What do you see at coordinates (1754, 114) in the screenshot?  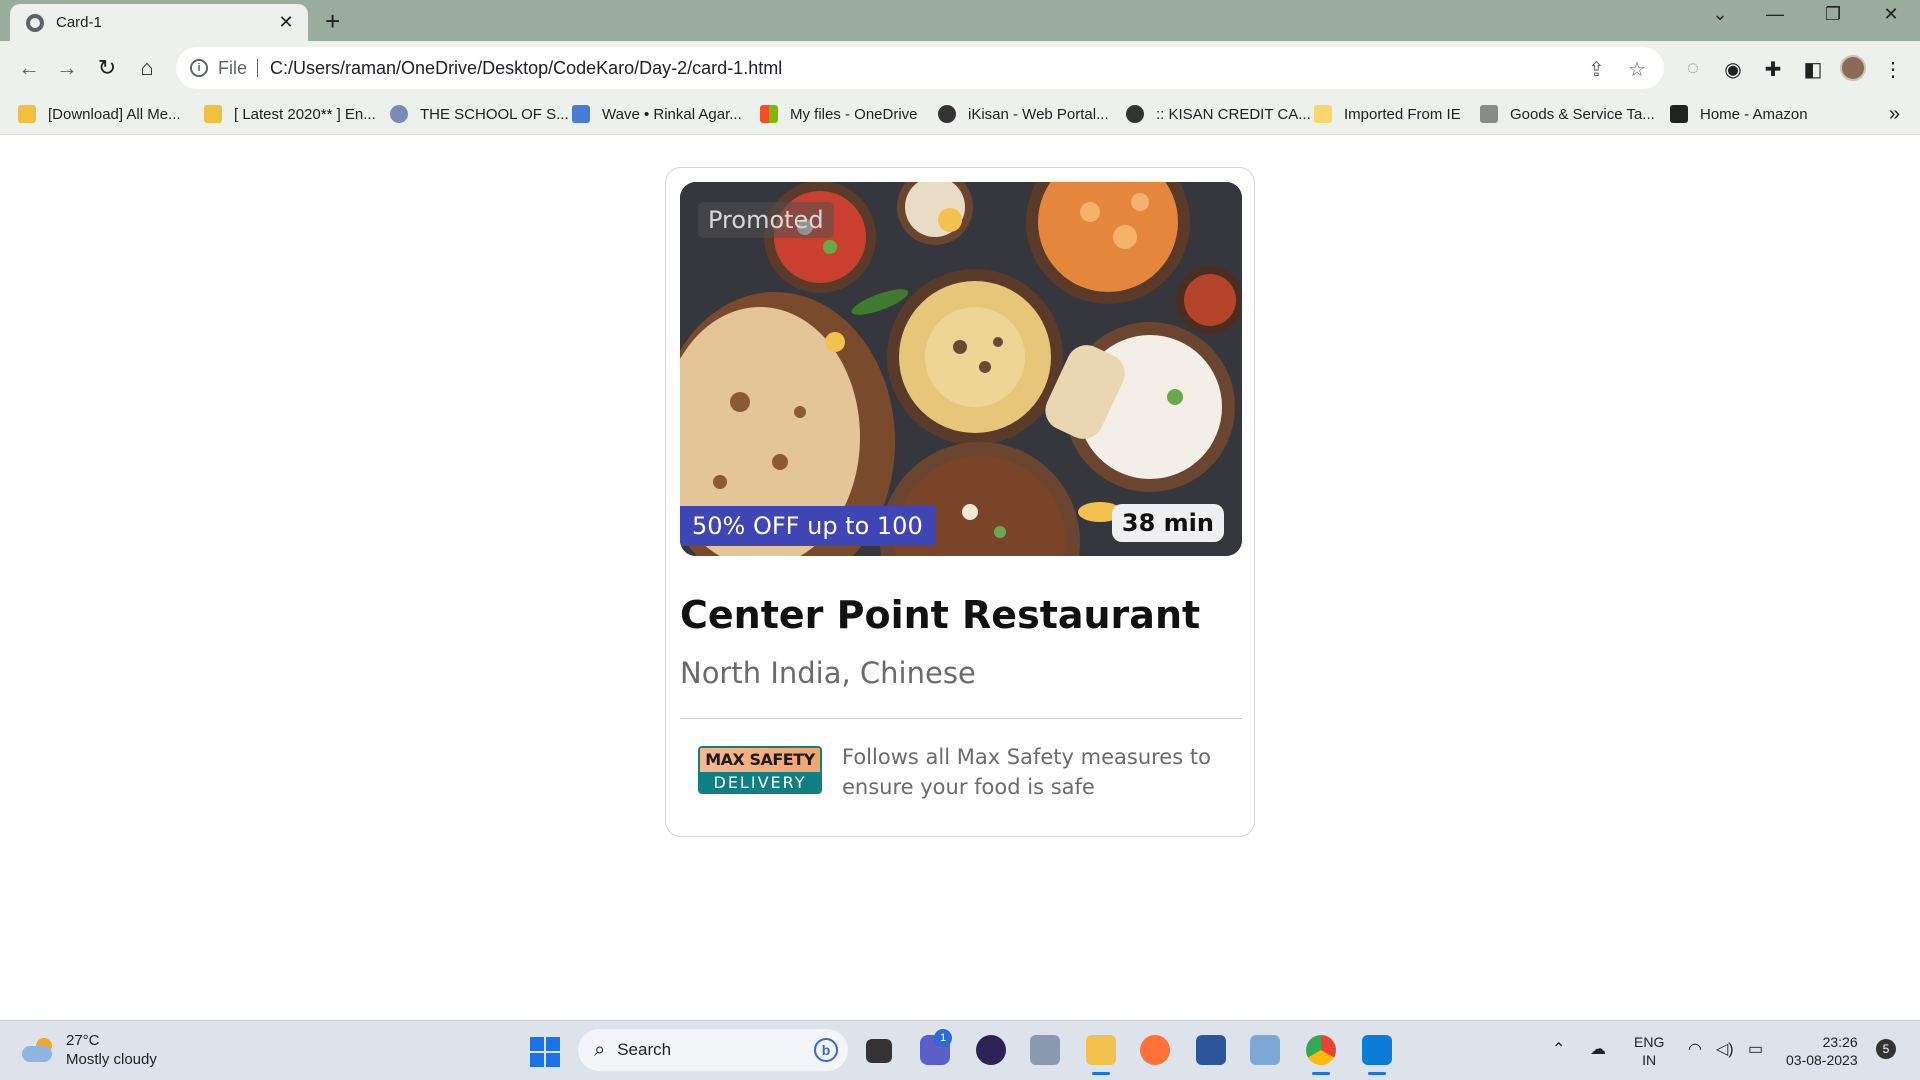 I see `bookmark-label: Home - Amazon` at bounding box center [1754, 114].